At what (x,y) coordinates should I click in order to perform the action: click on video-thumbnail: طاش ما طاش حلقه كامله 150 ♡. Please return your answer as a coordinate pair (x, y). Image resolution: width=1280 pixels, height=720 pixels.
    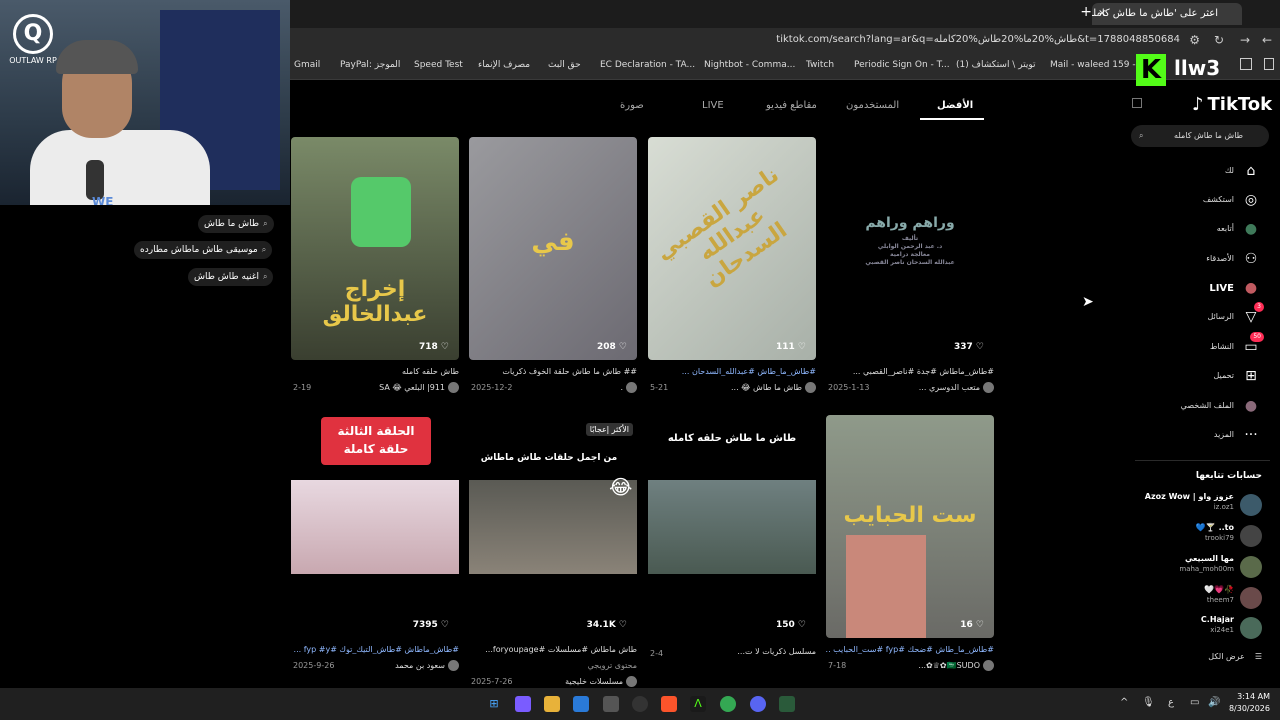
    Looking at the image, I should click on (732, 526).